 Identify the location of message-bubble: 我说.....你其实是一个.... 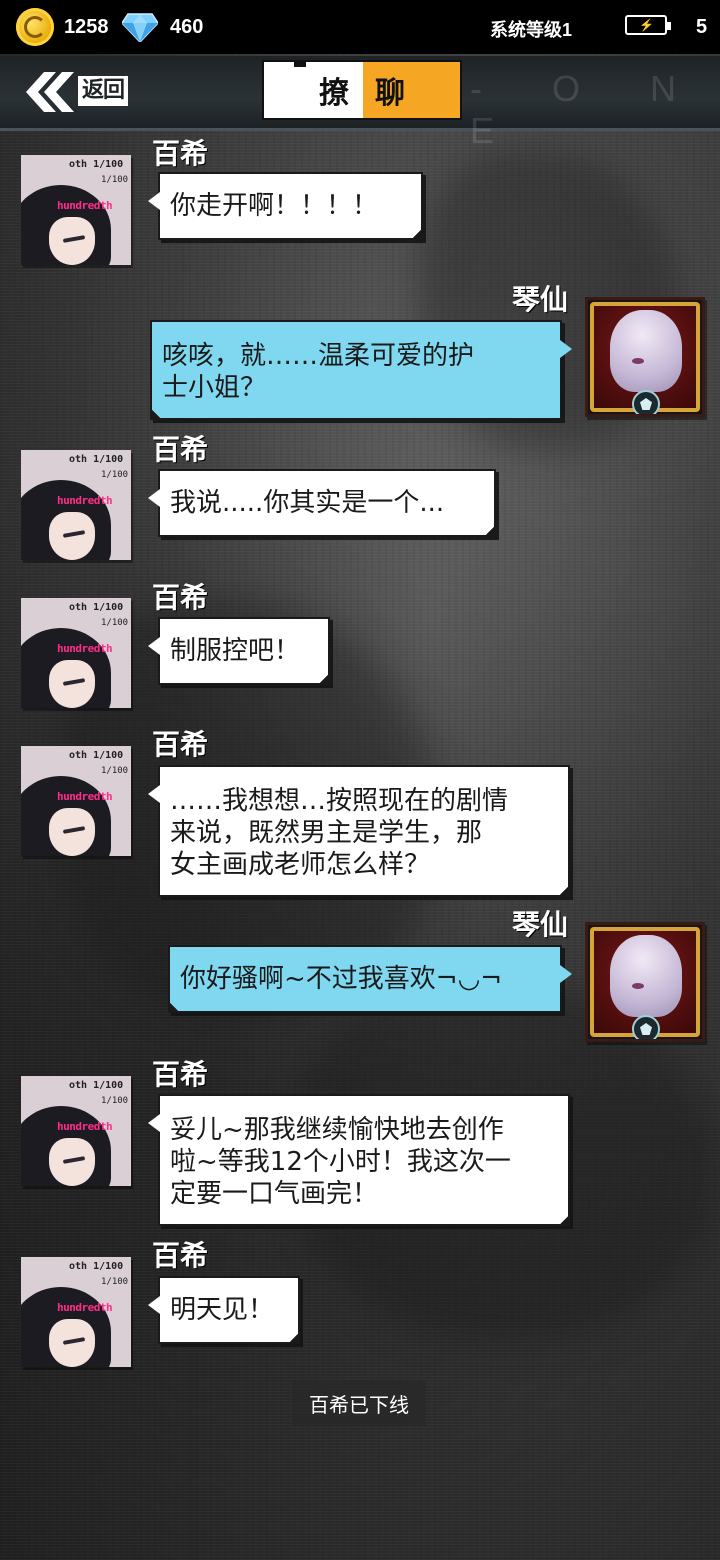
(322, 503).